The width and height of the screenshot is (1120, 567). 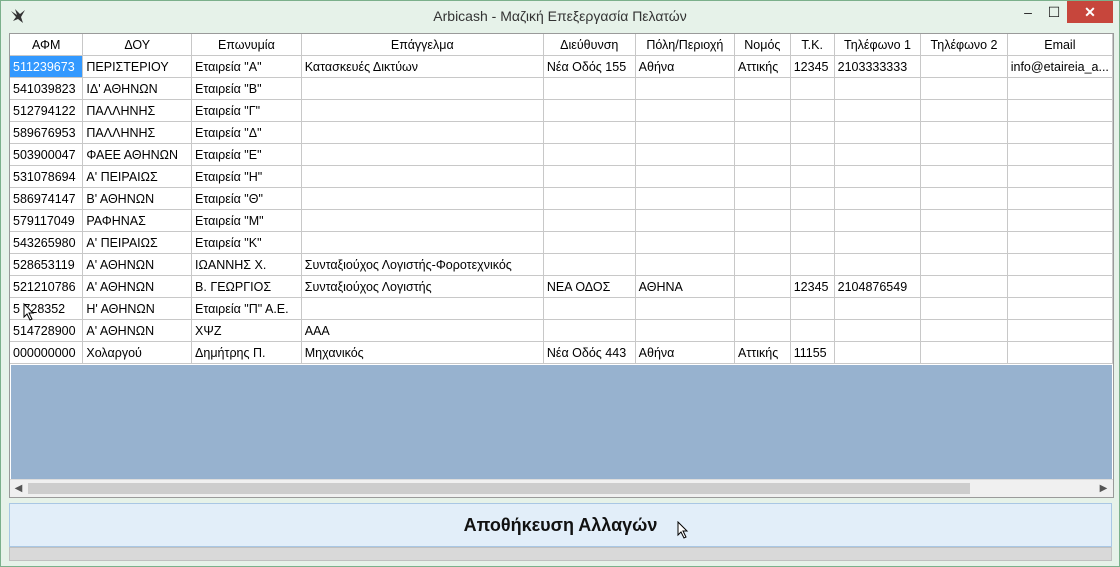 What do you see at coordinates (246, 330) in the screenshot?
I see `table-cell: ΧΨΖ` at bounding box center [246, 330].